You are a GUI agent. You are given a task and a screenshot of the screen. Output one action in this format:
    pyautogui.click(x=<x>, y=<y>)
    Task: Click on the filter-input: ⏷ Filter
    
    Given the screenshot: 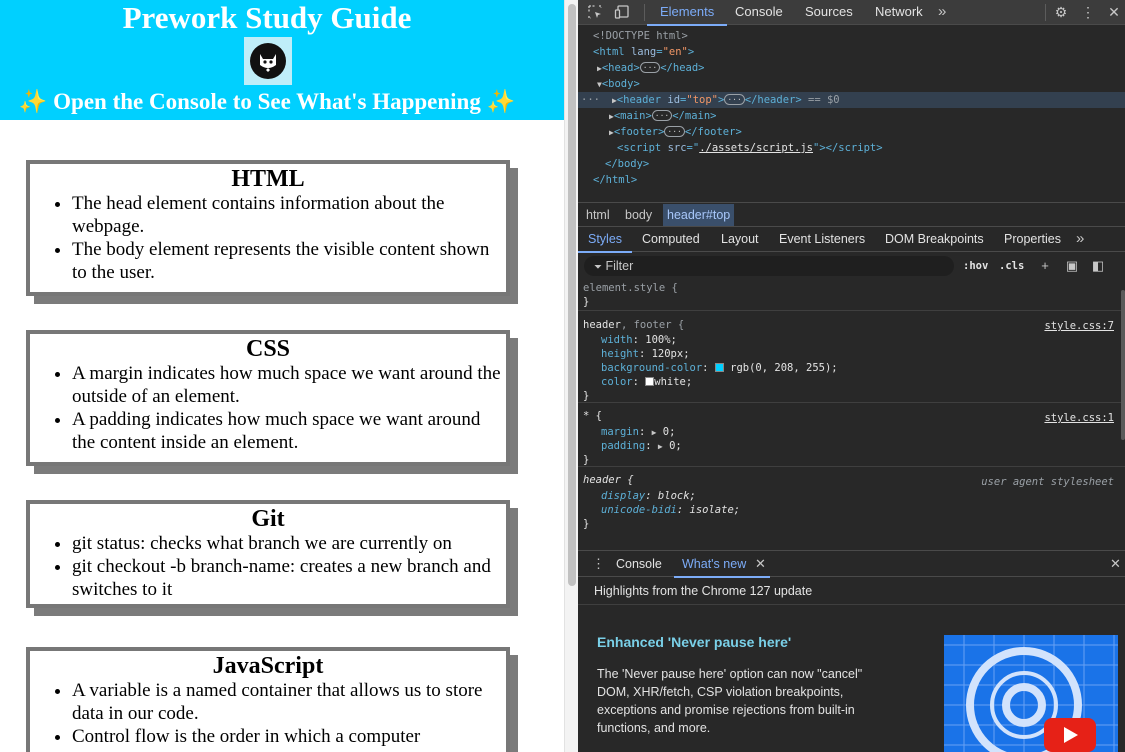 What is the action you would take?
    pyautogui.click(x=769, y=266)
    